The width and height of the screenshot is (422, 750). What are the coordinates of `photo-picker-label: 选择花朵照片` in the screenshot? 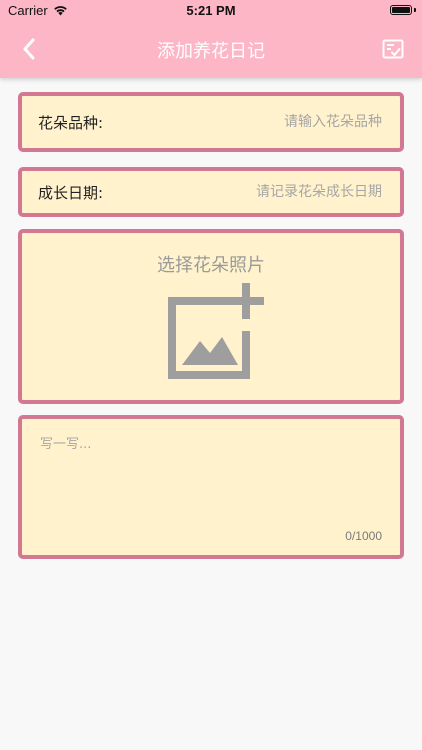 It's located at (211, 265).